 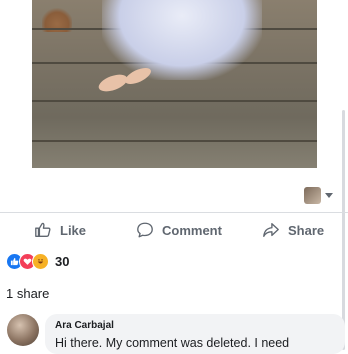 I want to click on divider, so click(x=174, y=212).